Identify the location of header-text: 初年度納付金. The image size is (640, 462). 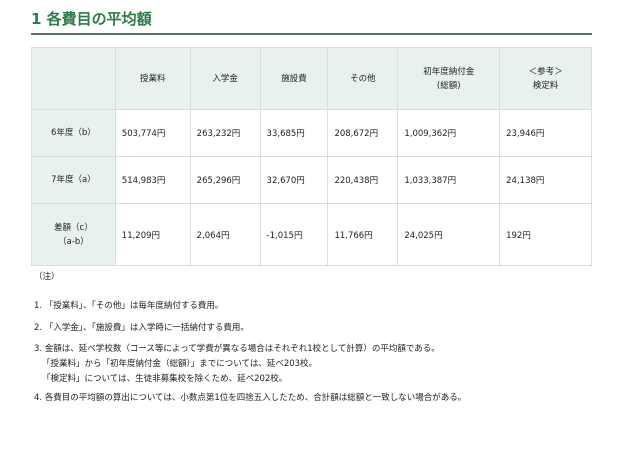
(449, 71).